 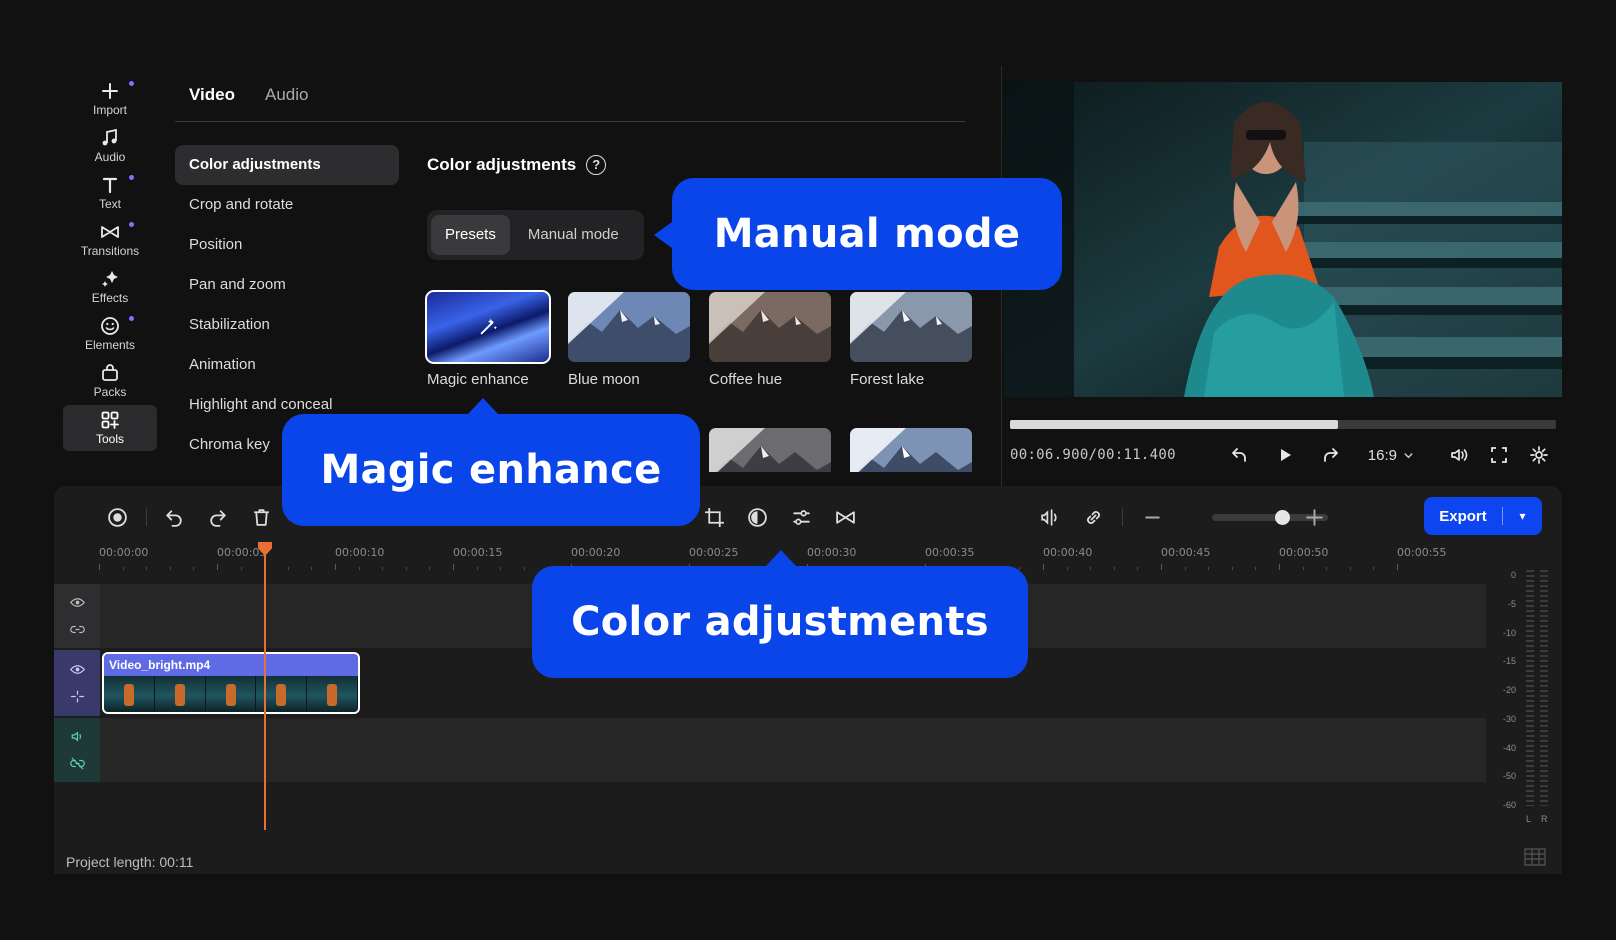 I want to click on crop-icon, so click(x=714, y=517).